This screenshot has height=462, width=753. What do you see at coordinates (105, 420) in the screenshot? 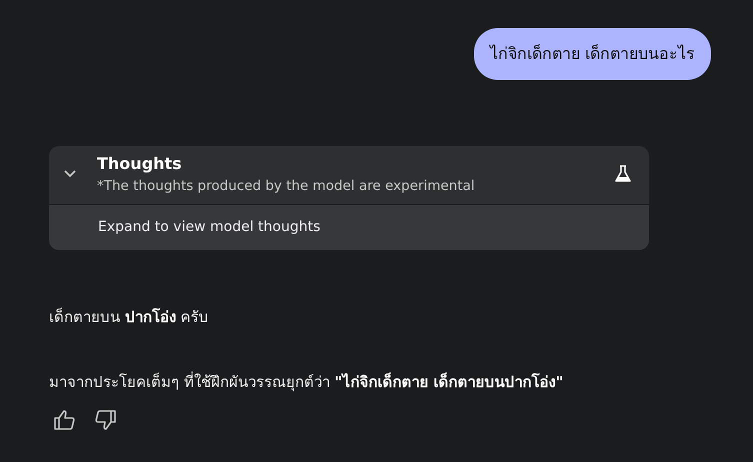
I see `thumbs-down-icon` at bounding box center [105, 420].